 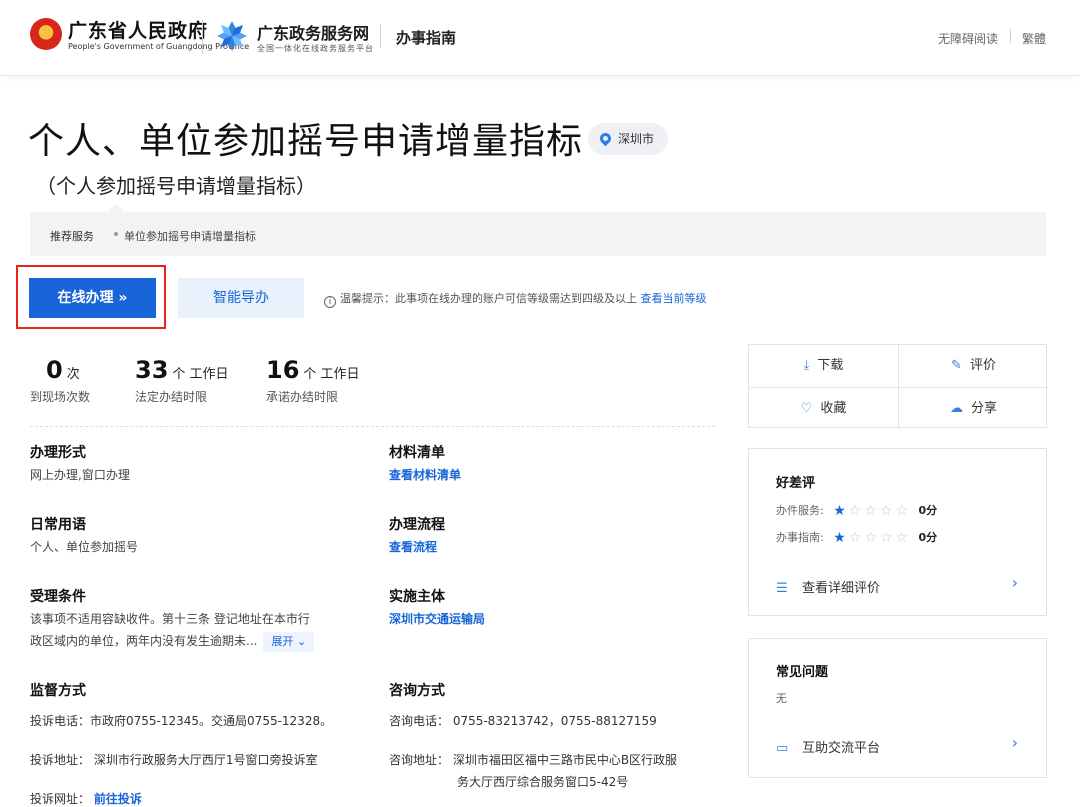 I want to click on evaluate-button: ✎ 评价, so click(x=973, y=366).